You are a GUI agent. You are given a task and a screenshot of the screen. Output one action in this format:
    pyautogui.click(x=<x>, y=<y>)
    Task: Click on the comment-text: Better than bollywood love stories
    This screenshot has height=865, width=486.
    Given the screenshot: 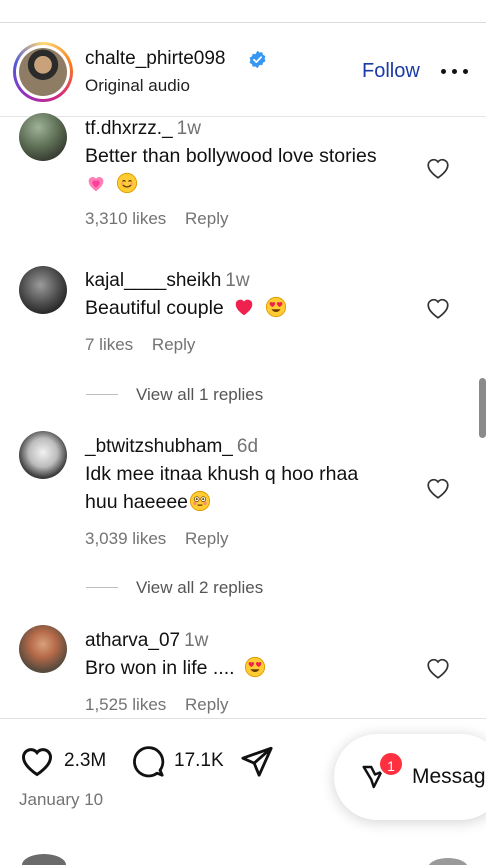 What is the action you would take?
    pyautogui.click(x=250, y=170)
    